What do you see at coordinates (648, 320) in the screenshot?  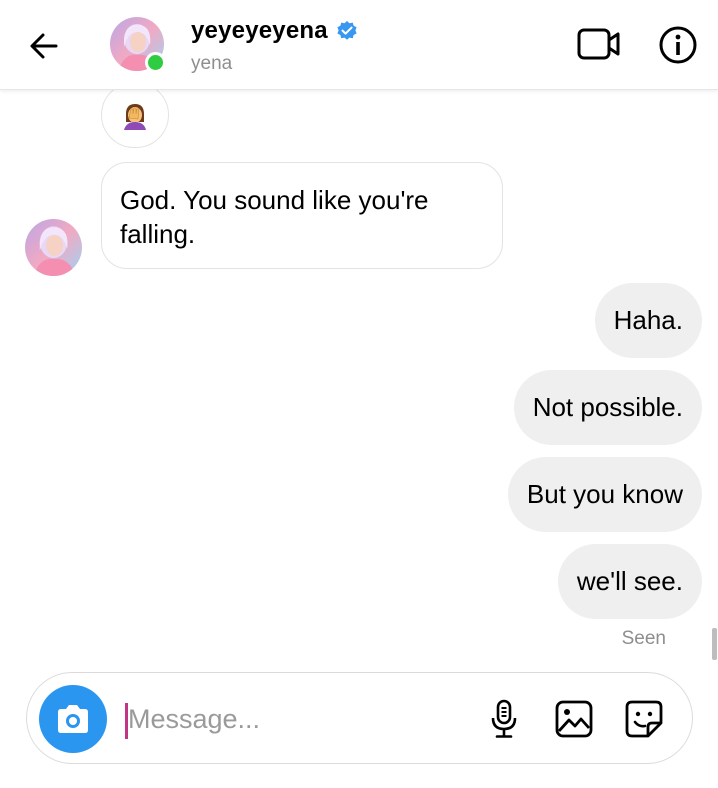 I see `outgoing-message: Haha.` at bounding box center [648, 320].